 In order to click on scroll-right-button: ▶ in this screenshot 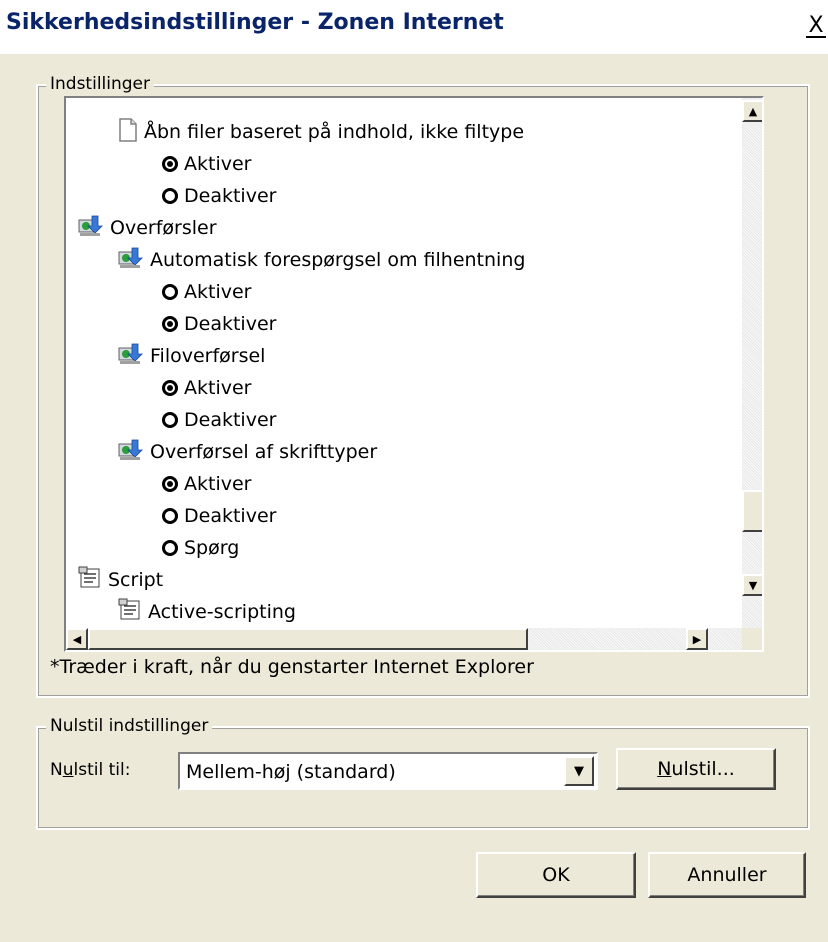, I will do `click(697, 639)`.